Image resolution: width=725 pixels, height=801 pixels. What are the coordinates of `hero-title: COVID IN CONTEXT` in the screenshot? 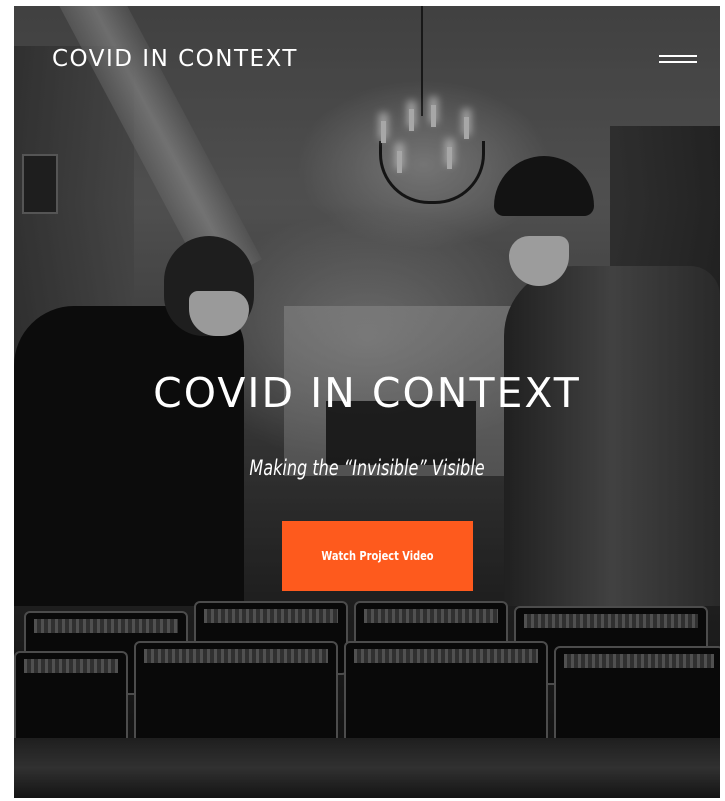 It's located at (367, 393).